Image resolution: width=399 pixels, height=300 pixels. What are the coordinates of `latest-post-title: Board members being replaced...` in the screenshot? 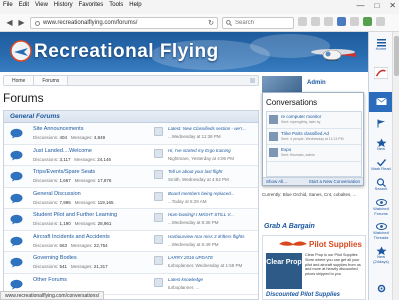 It's located at (211, 193).